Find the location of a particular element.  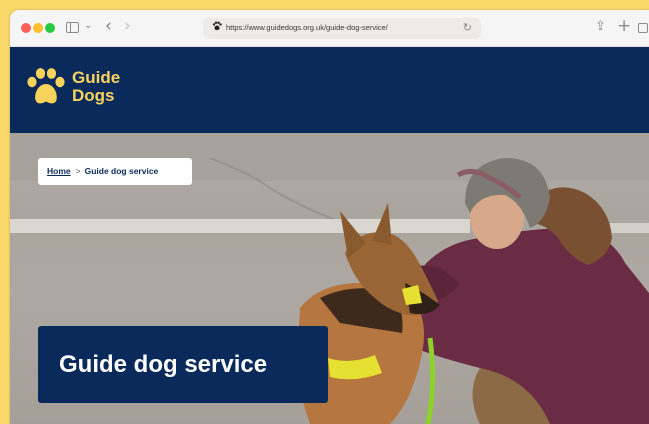

breadcrumb: Home > Guide dog service is located at coordinates (115, 171).